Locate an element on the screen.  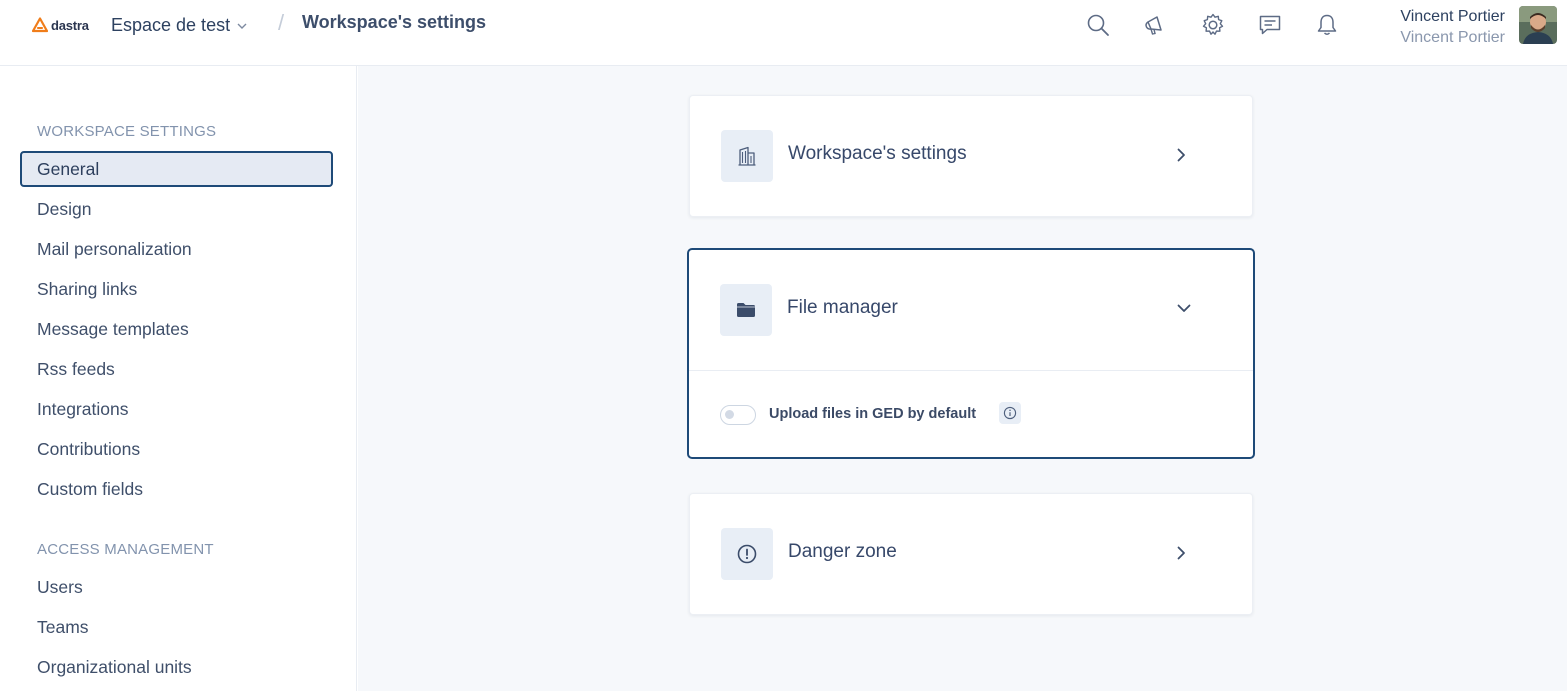
logo-icon is located at coordinates (40, 25).